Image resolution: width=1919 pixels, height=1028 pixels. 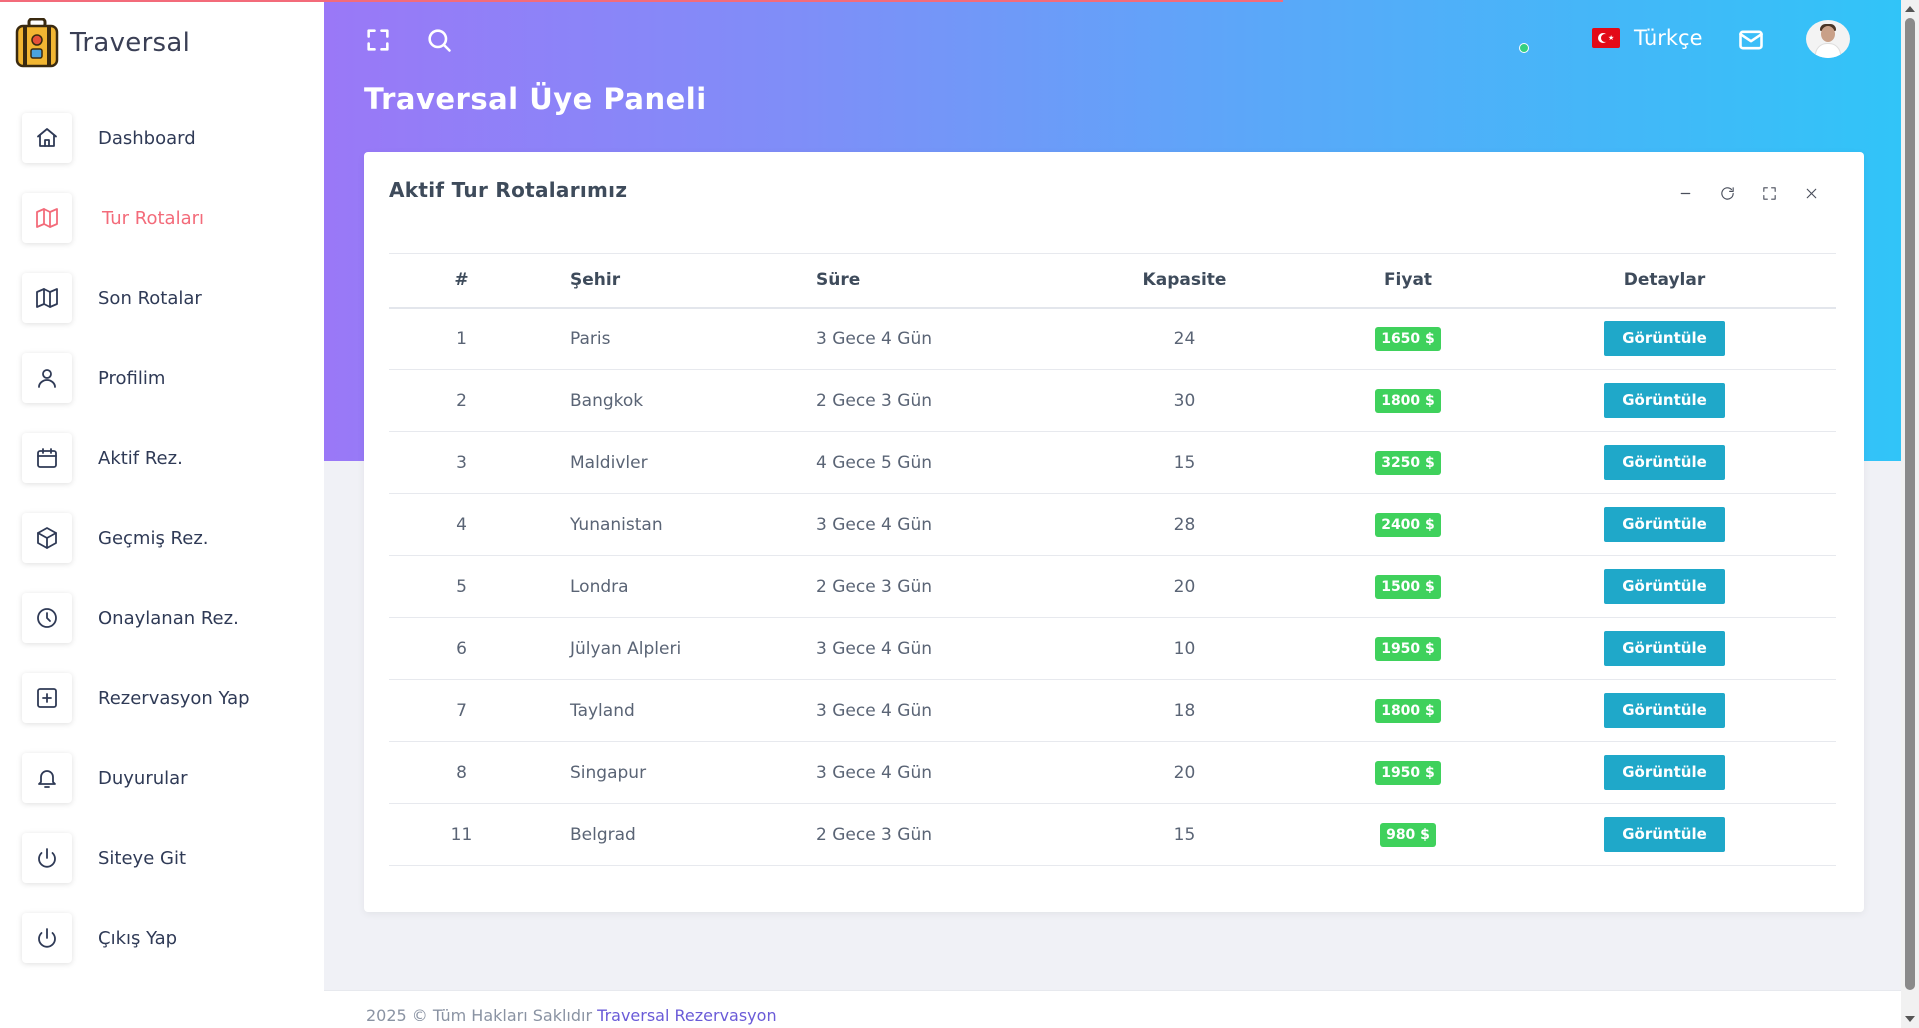 What do you see at coordinates (461, 281) in the screenshot?
I see `column-header-number: #` at bounding box center [461, 281].